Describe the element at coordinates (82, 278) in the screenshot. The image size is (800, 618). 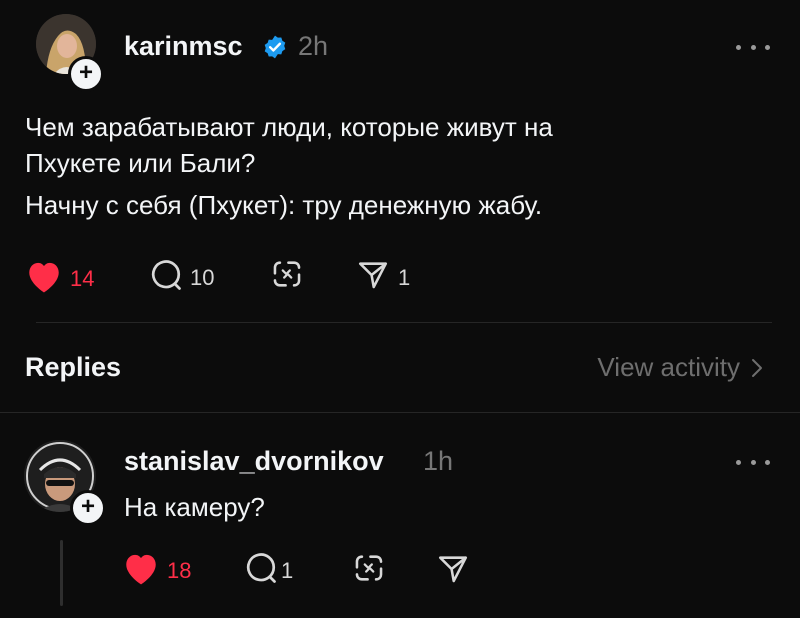
I see `like-count: 14` at that location.